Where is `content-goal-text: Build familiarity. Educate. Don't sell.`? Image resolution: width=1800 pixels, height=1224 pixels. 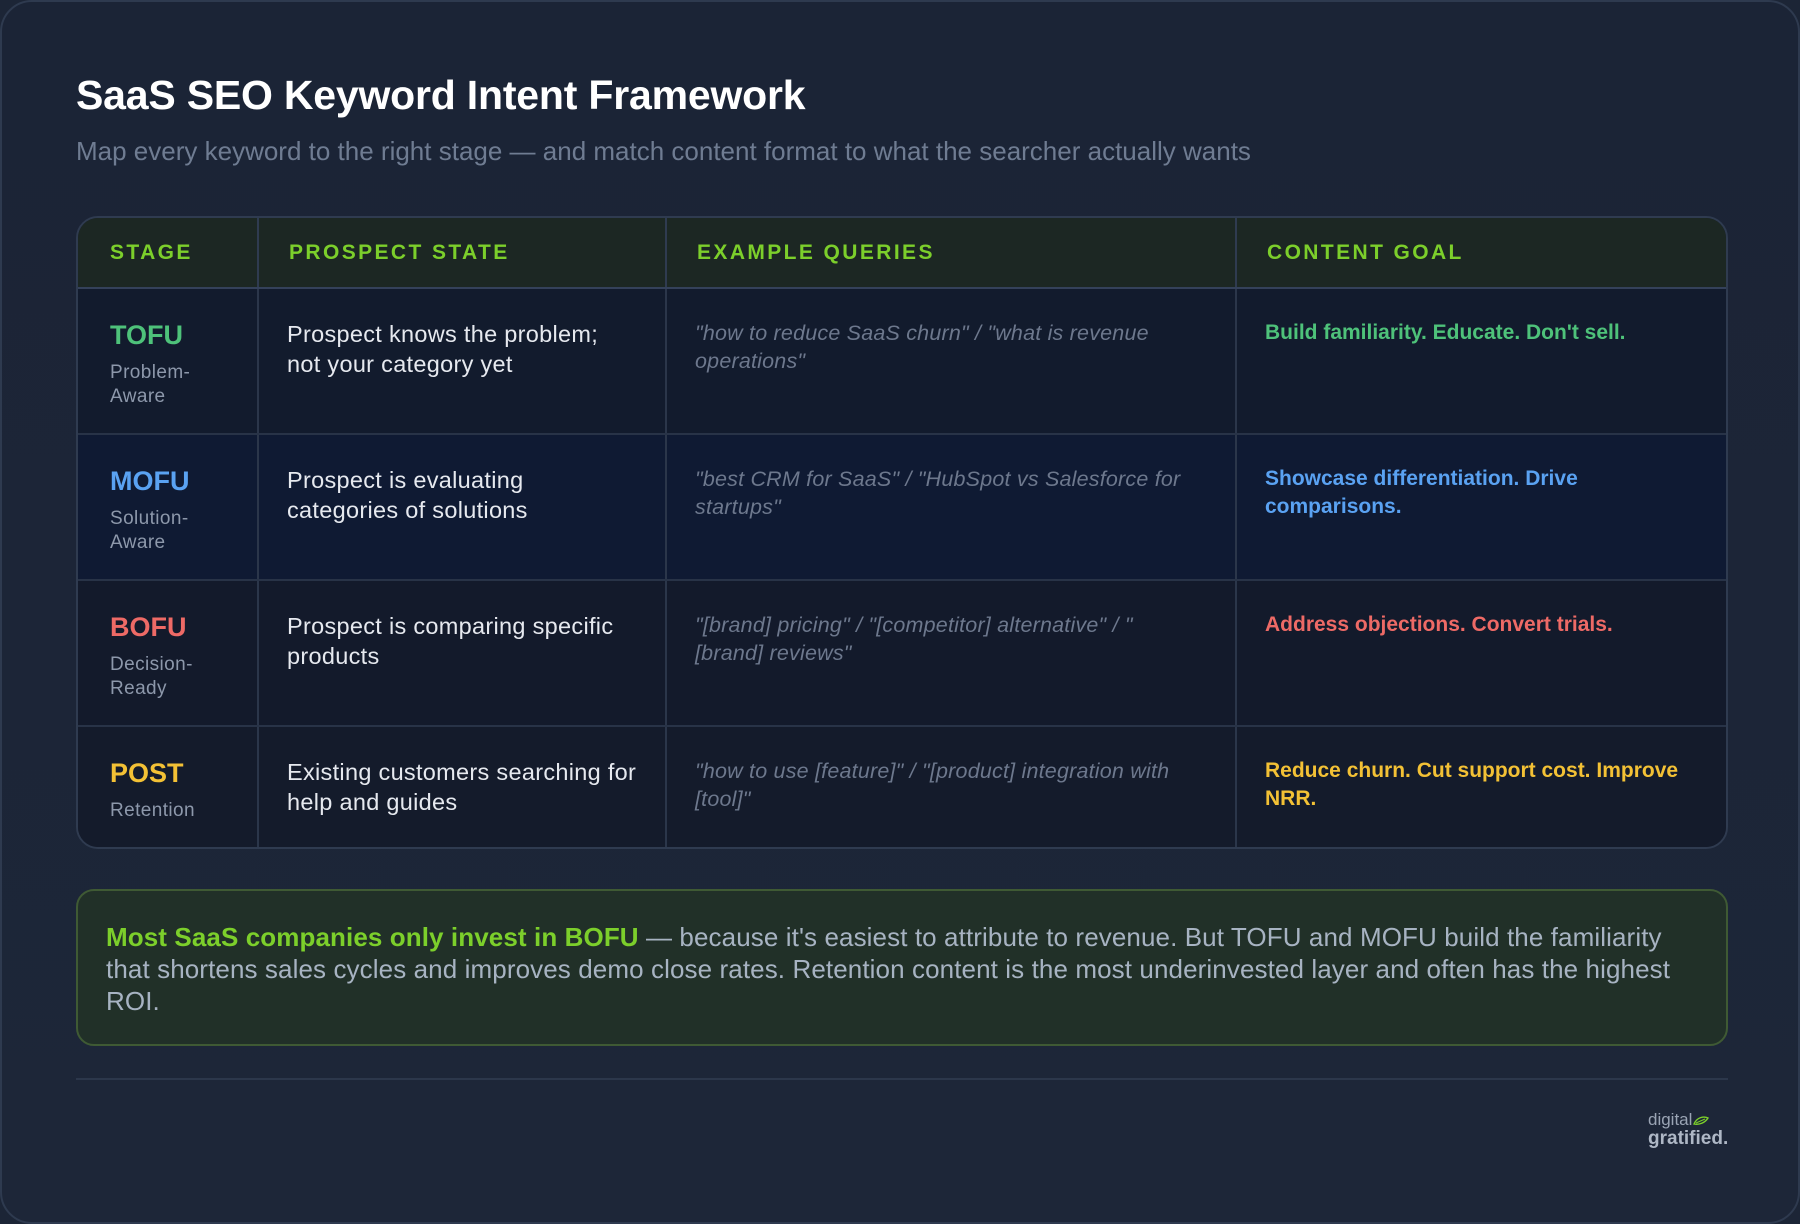 content-goal-text: Build familiarity. Educate. Don't sell. is located at coordinates (1445, 332).